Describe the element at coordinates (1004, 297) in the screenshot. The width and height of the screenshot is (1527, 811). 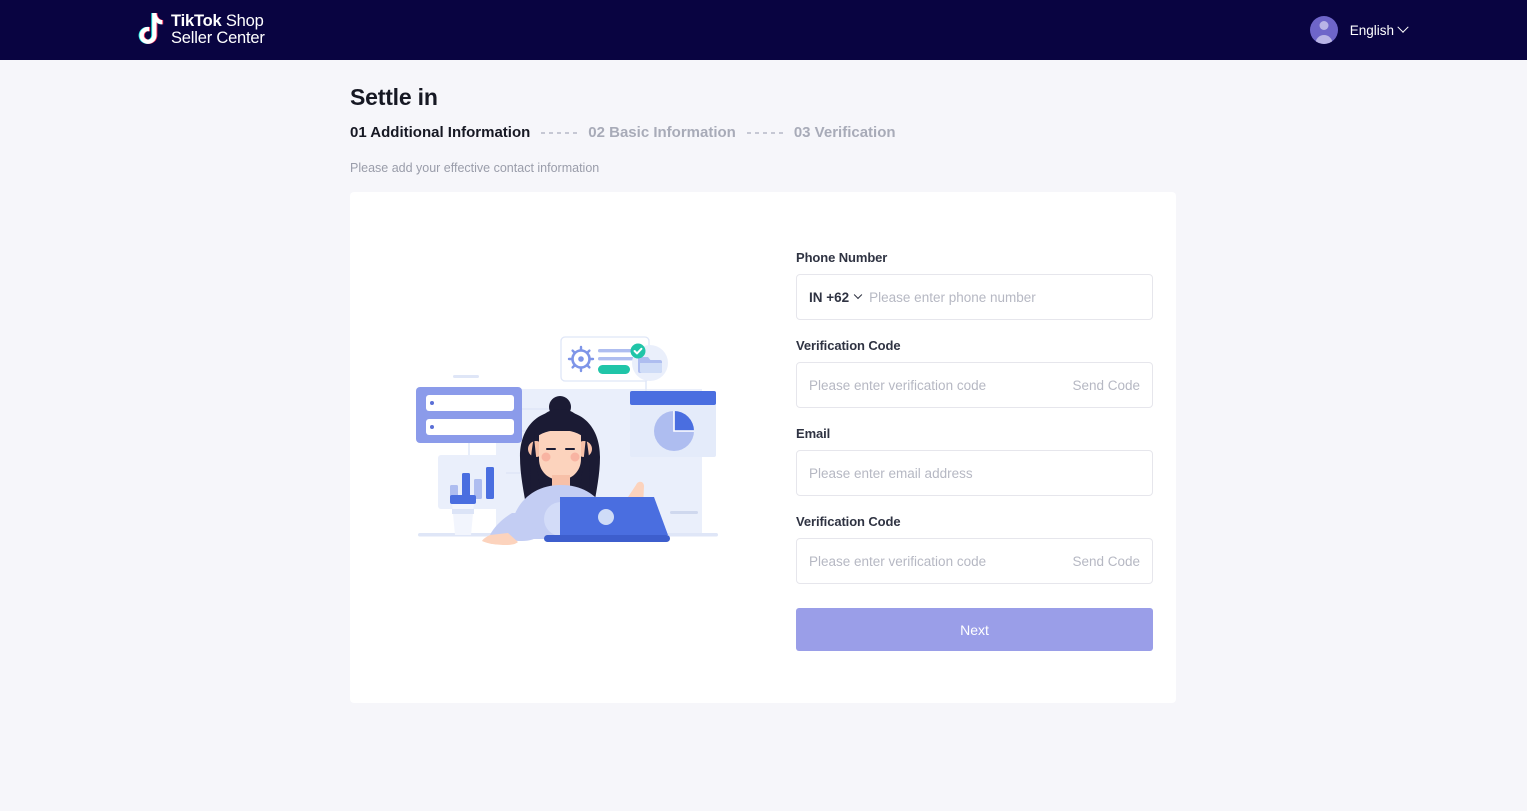
I see `phone-number-input` at that location.